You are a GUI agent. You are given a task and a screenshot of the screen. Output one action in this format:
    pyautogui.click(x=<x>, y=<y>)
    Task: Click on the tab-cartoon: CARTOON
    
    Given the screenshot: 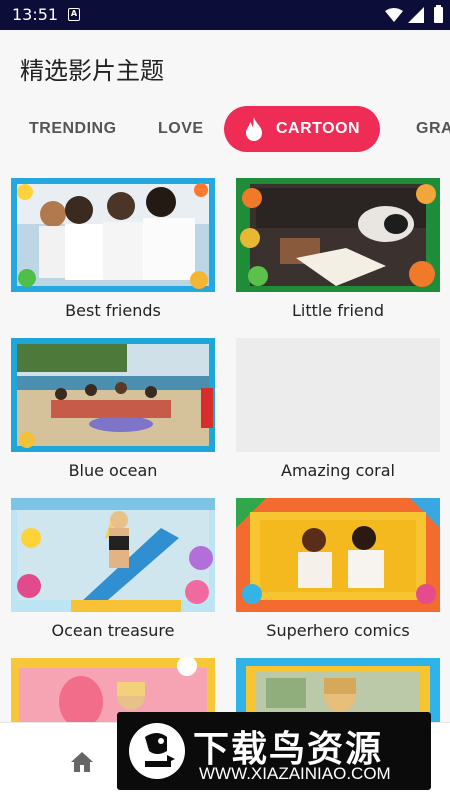 What is the action you would take?
    pyautogui.click(x=302, y=129)
    